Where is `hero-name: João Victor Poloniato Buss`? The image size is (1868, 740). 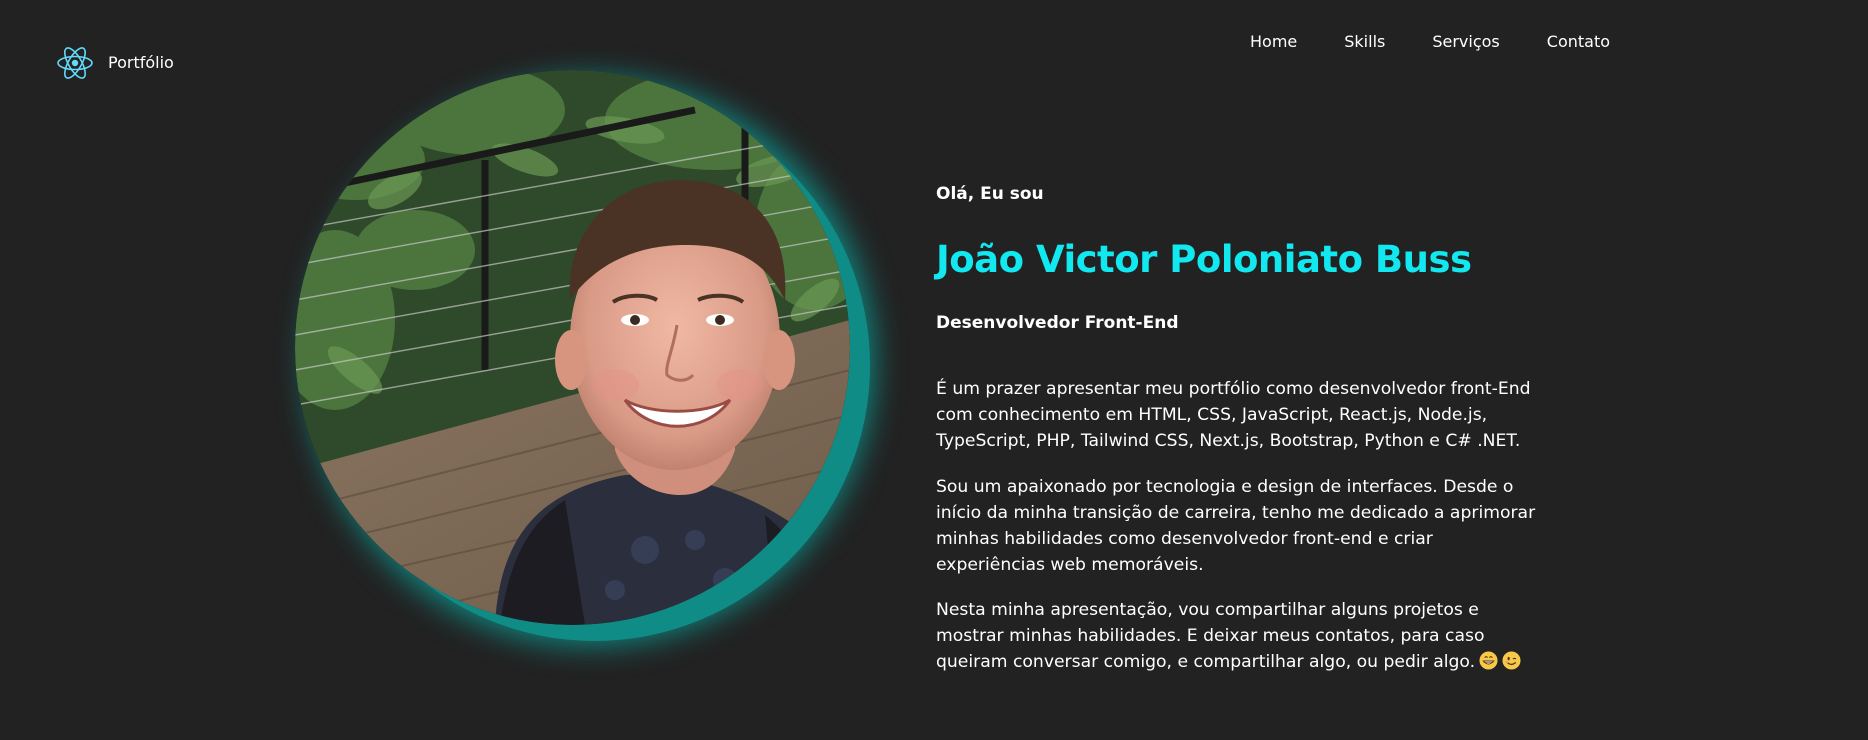
hero-name: João Victor Poloniato Buss is located at coordinates (1204, 259).